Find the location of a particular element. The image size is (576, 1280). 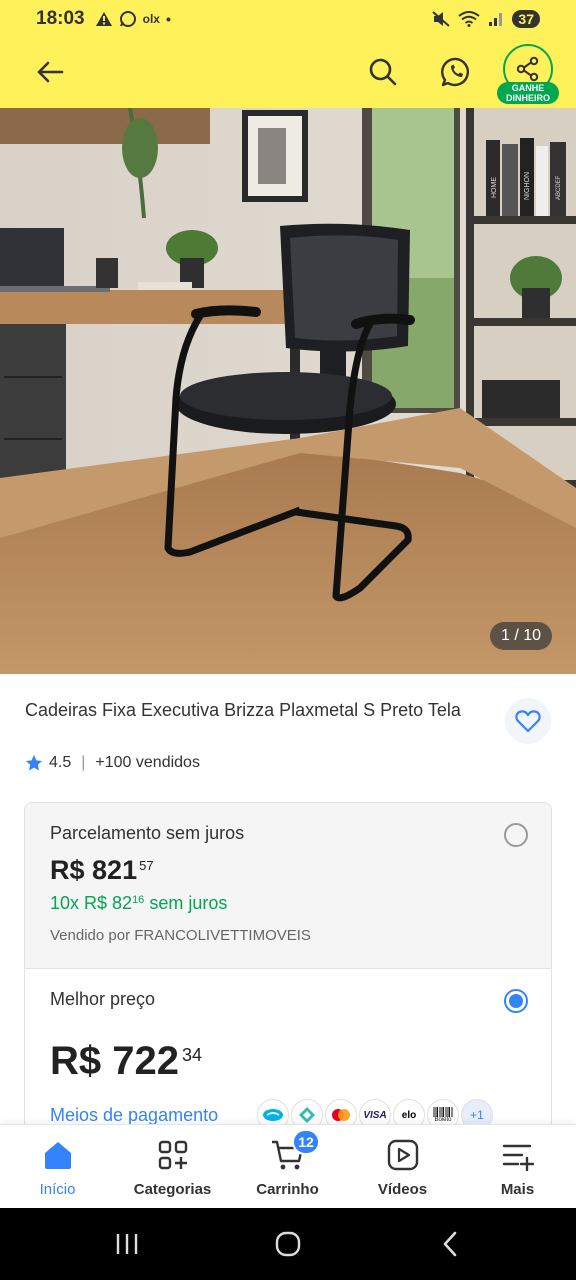

nav-inicio: Início is located at coordinates (57, 1167).